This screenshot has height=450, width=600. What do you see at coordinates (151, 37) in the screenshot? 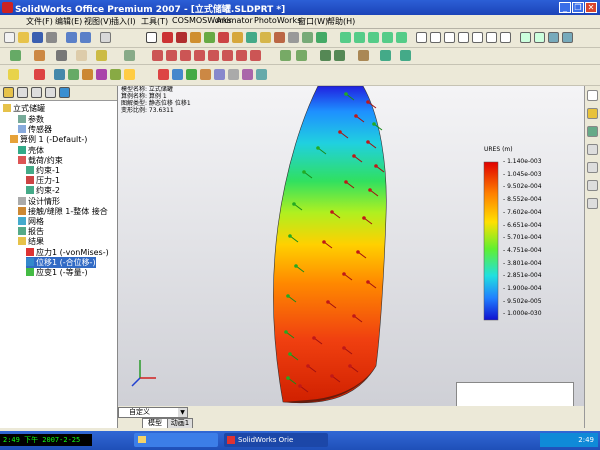
I see `select-icon` at bounding box center [151, 37].